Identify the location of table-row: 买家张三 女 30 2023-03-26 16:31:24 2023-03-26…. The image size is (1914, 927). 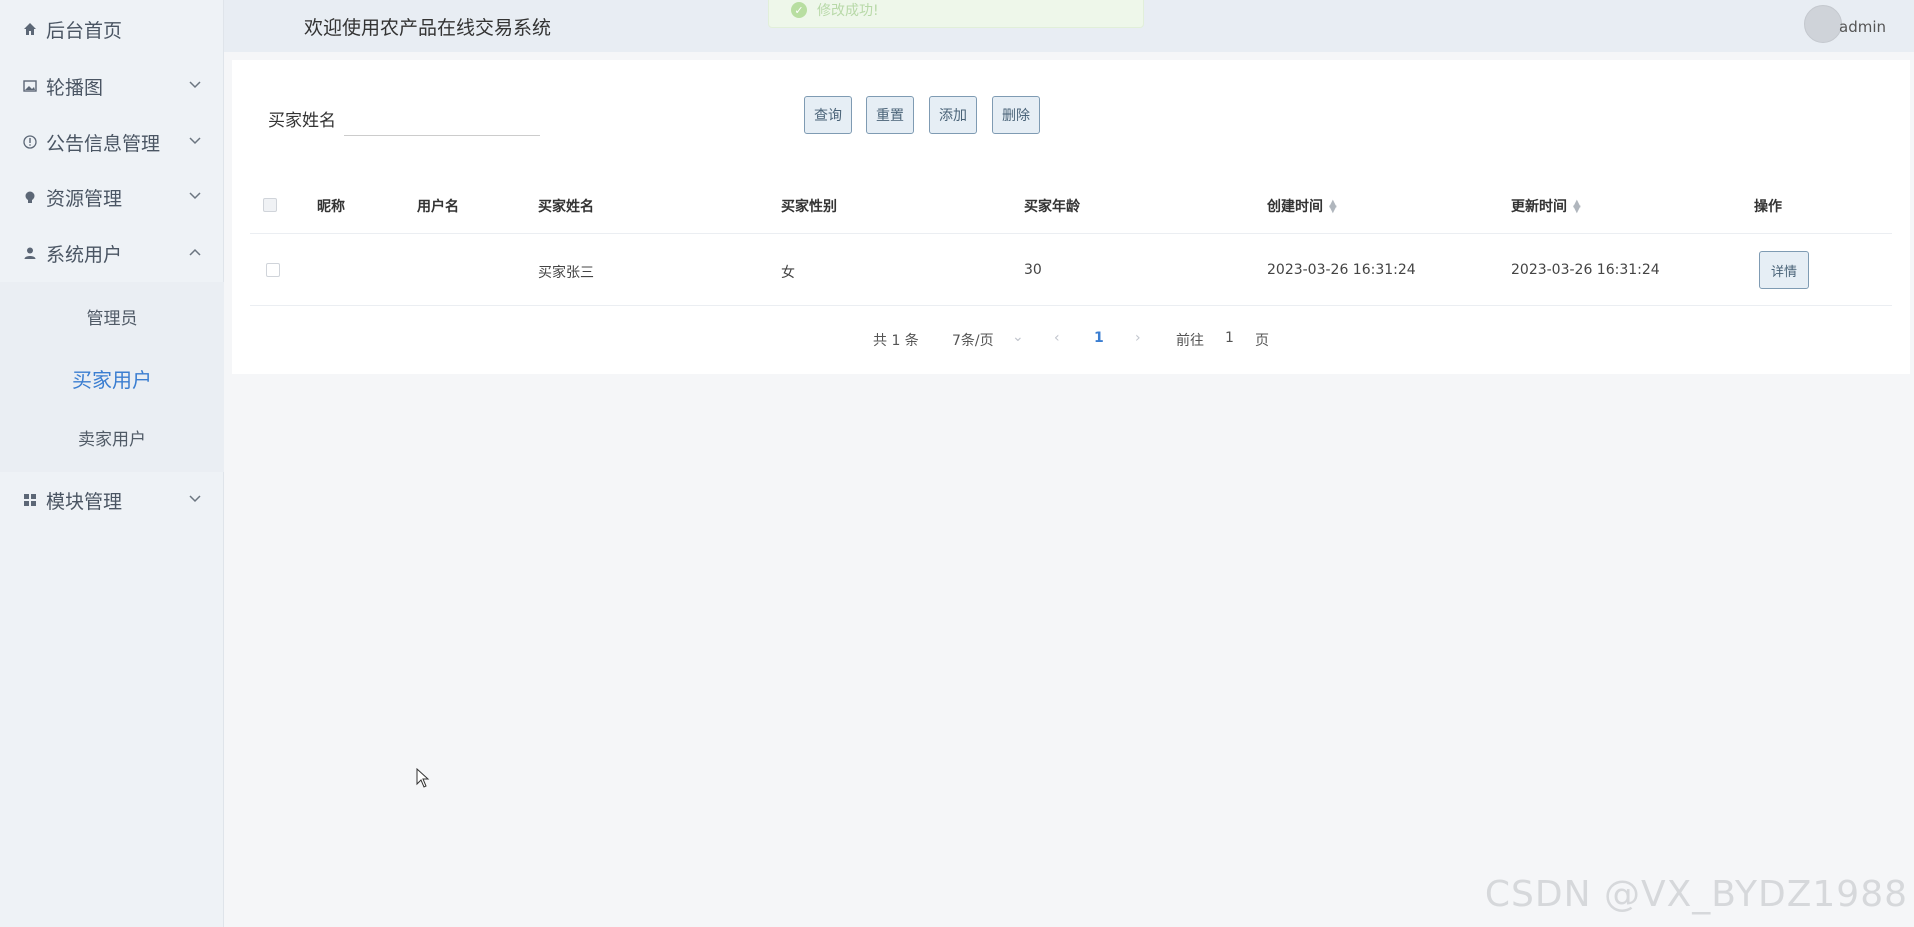
(1071, 270).